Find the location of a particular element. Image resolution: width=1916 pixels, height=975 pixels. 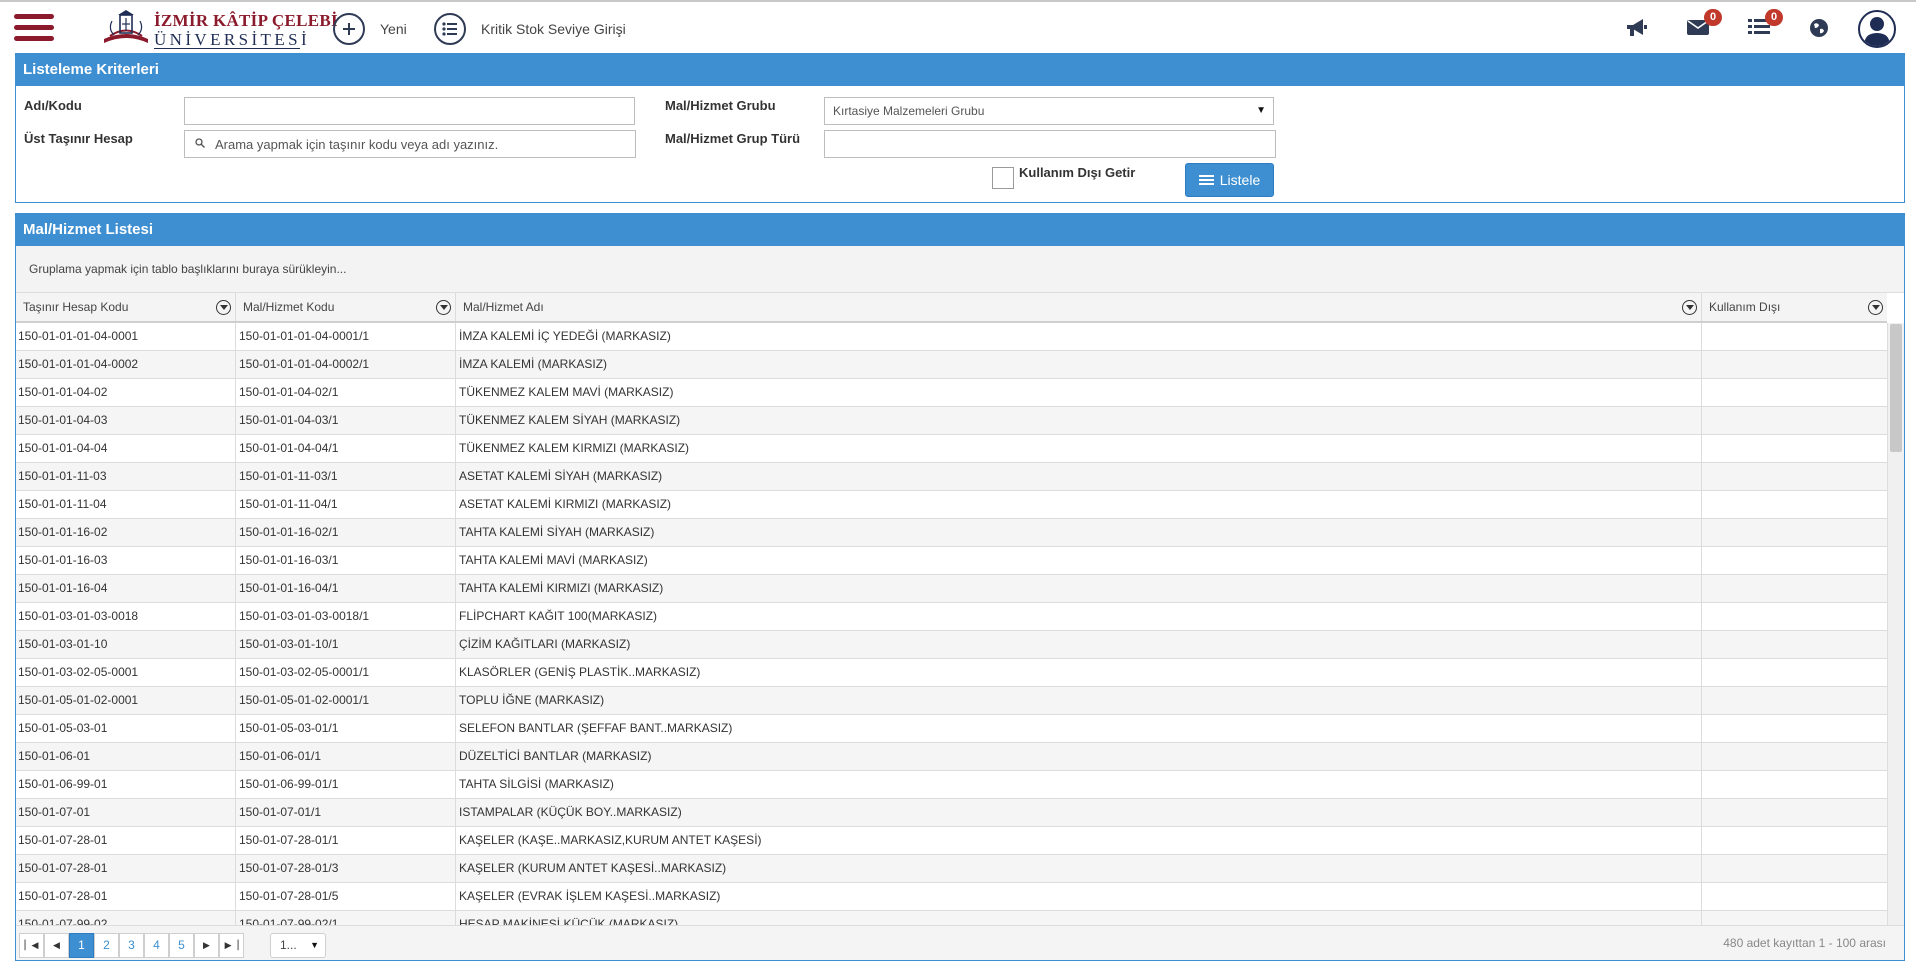

list-icon is located at coordinates (450, 29).